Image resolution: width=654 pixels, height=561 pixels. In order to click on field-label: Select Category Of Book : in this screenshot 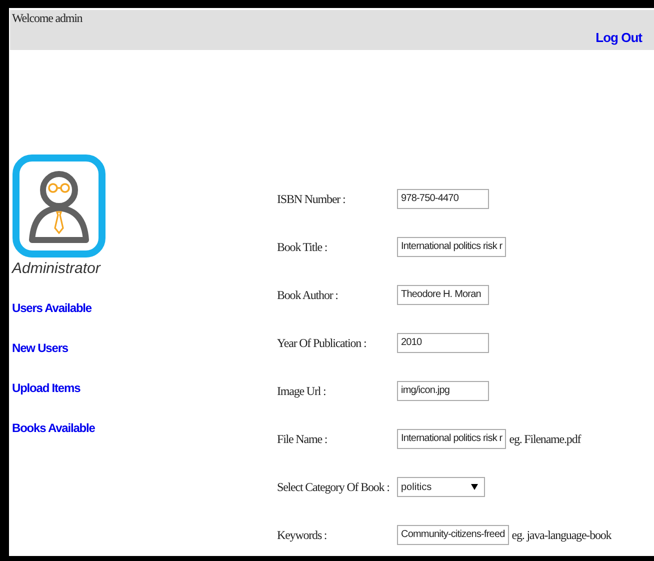, I will do `click(333, 487)`.